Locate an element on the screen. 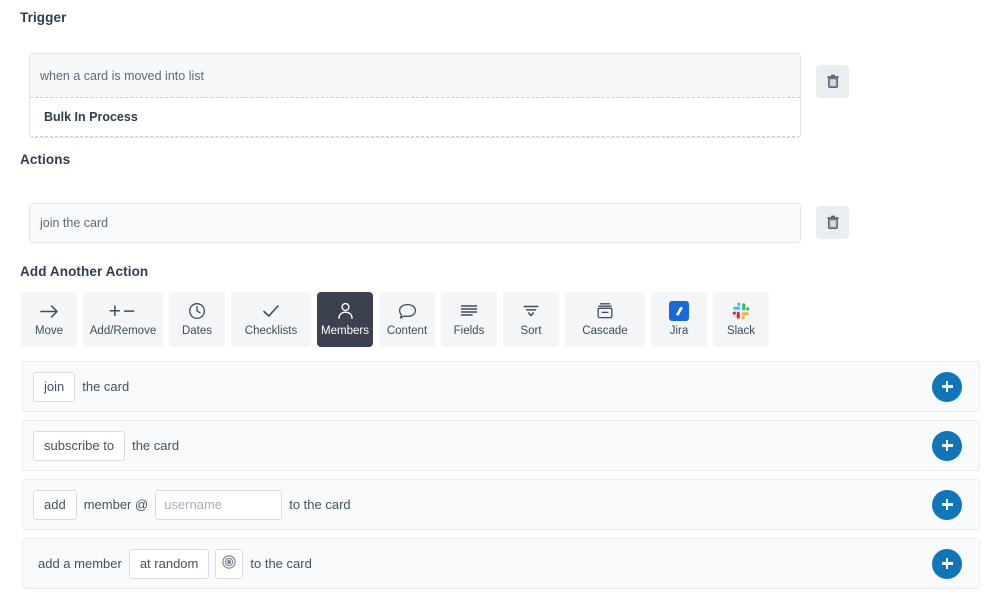 The width and height of the screenshot is (999, 592). tab-sort: Sort is located at coordinates (531, 319).